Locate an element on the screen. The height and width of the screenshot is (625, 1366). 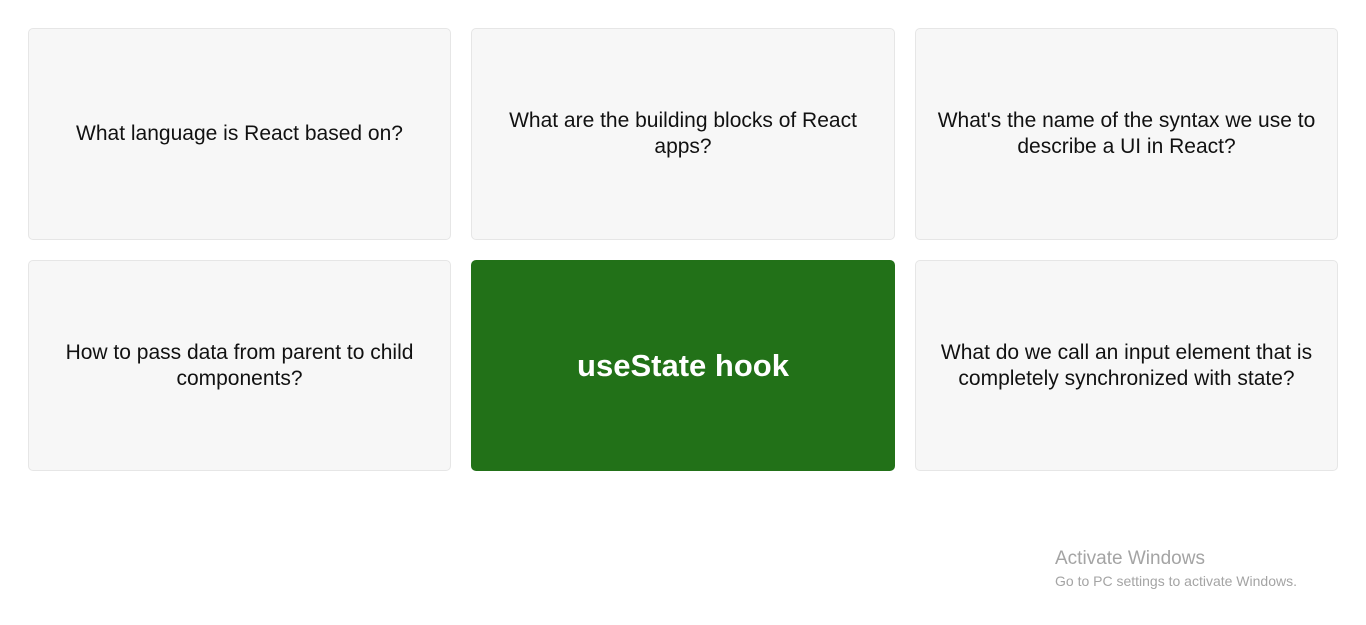
flashcard-text: What language is React based on? is located at coordinates (239, 133).